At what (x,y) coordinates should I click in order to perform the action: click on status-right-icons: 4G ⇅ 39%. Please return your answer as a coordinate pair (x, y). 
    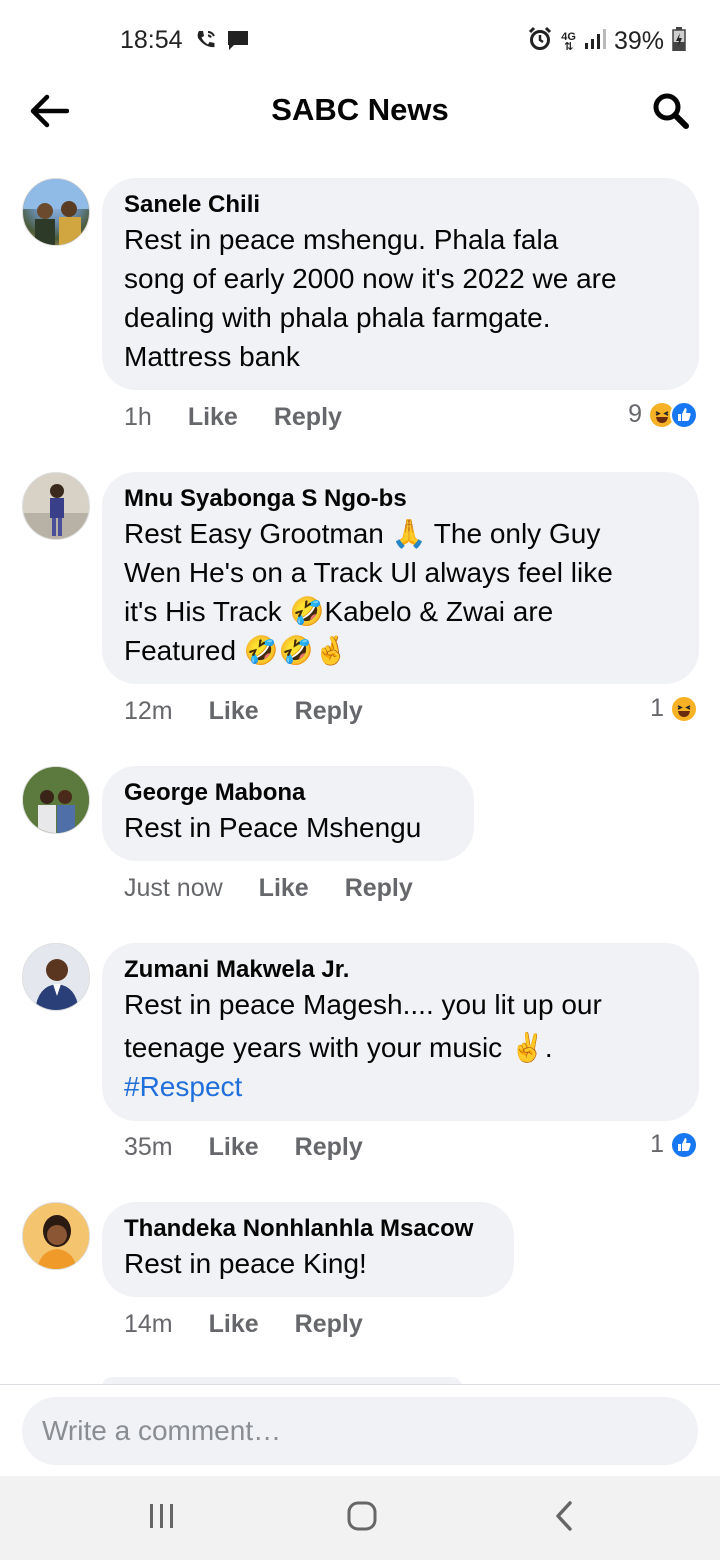
    Looking at the image, I should click on (606, 41).